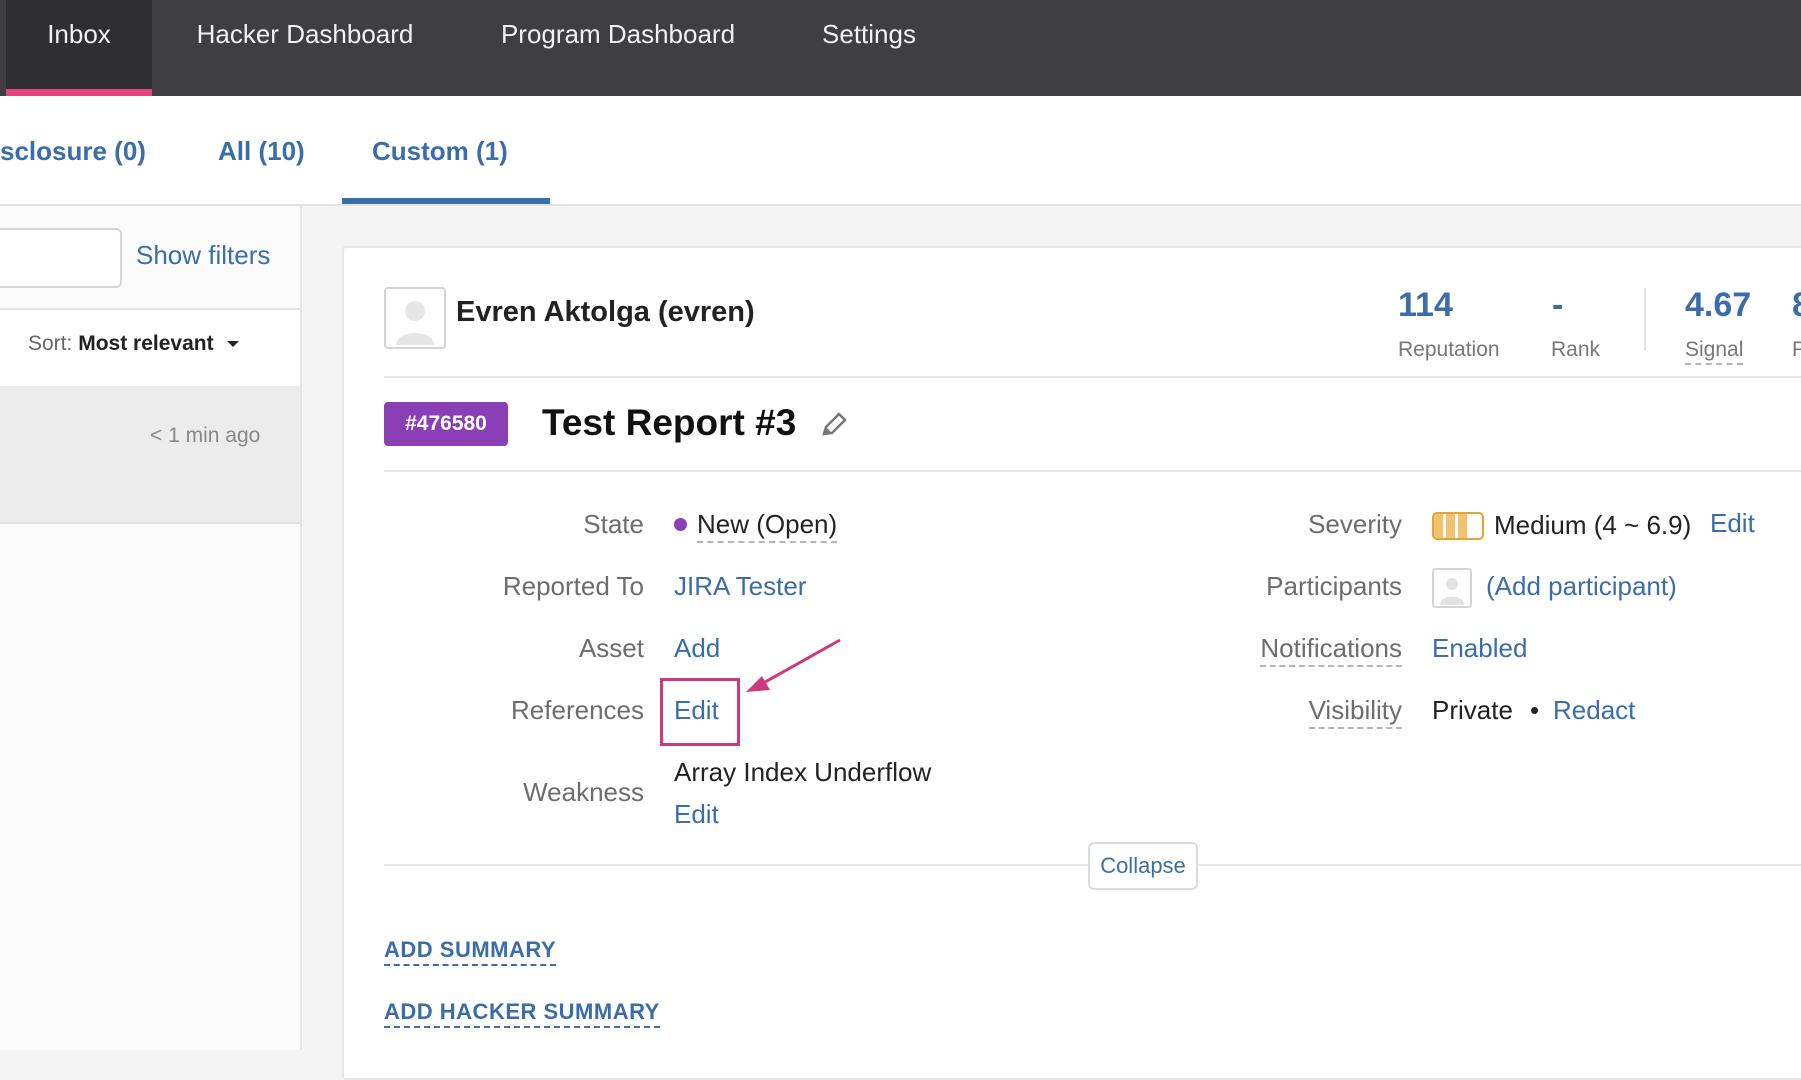 Image resolution: width=1801 pixels, height=1080 pixels. What do you see at coordinates (261, 151) in the screenshot?
I see `tab-all: All (10)` at bounding box center [261, 151].